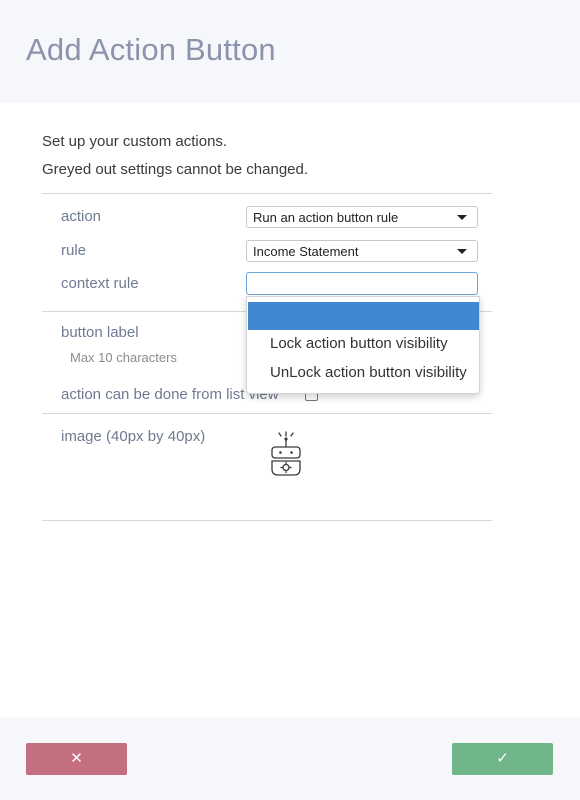 The height and width of the screenshot is (800, 580). What do you see at coordinates (74, 250) in the screenshot?
I see `rule-label: rule` at bounding box center [74, 250].